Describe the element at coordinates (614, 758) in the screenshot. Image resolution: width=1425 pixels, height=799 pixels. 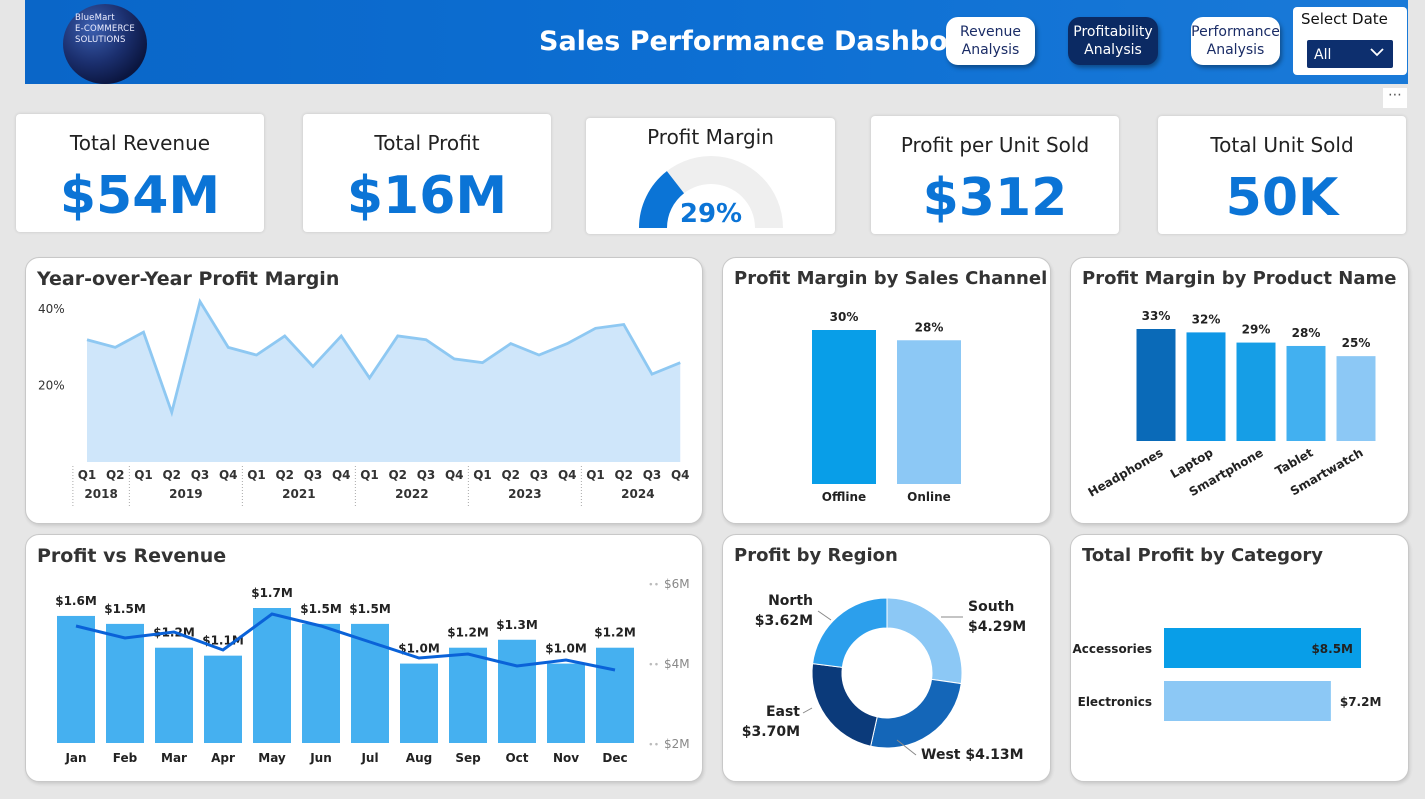
I see `x-tick-label: Dec` at that location.